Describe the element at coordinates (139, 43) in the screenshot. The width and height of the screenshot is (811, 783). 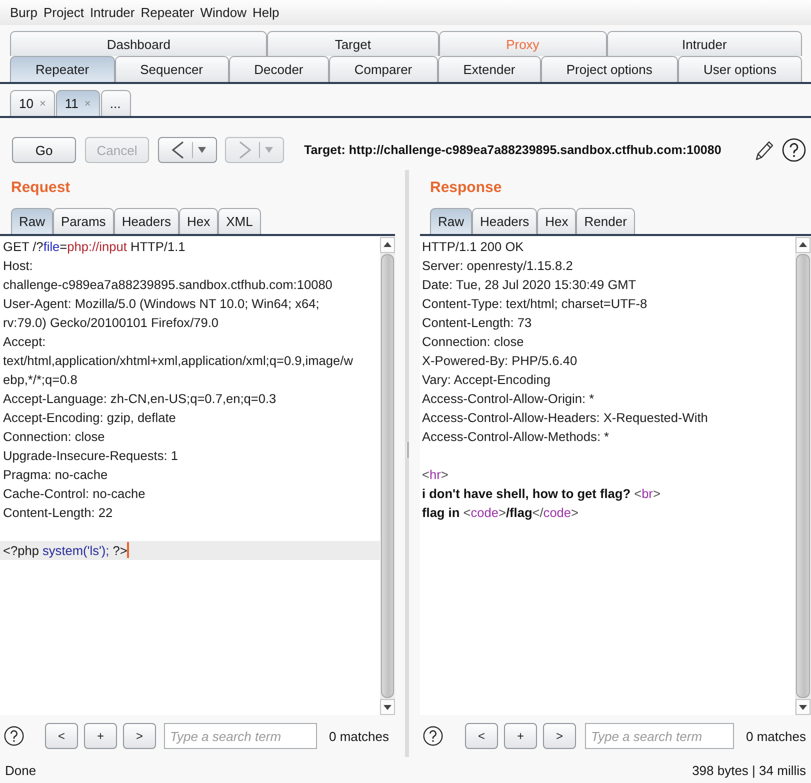
I see `tool-tab: Dashboard` at that location.